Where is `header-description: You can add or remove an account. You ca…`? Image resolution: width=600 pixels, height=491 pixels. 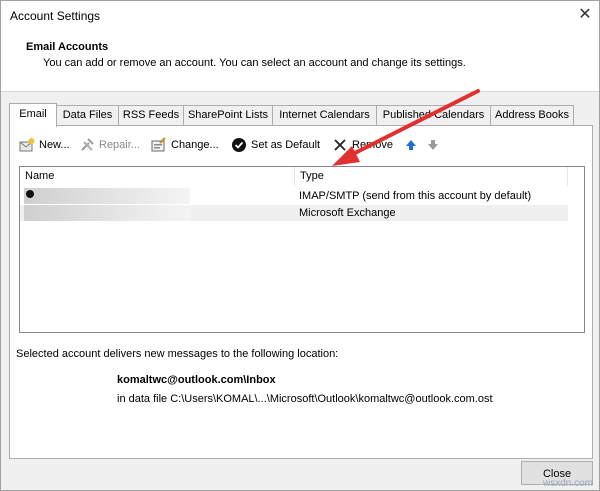
header-description: You can add or remove an account. You ca… is located at coordinates (254, 63).